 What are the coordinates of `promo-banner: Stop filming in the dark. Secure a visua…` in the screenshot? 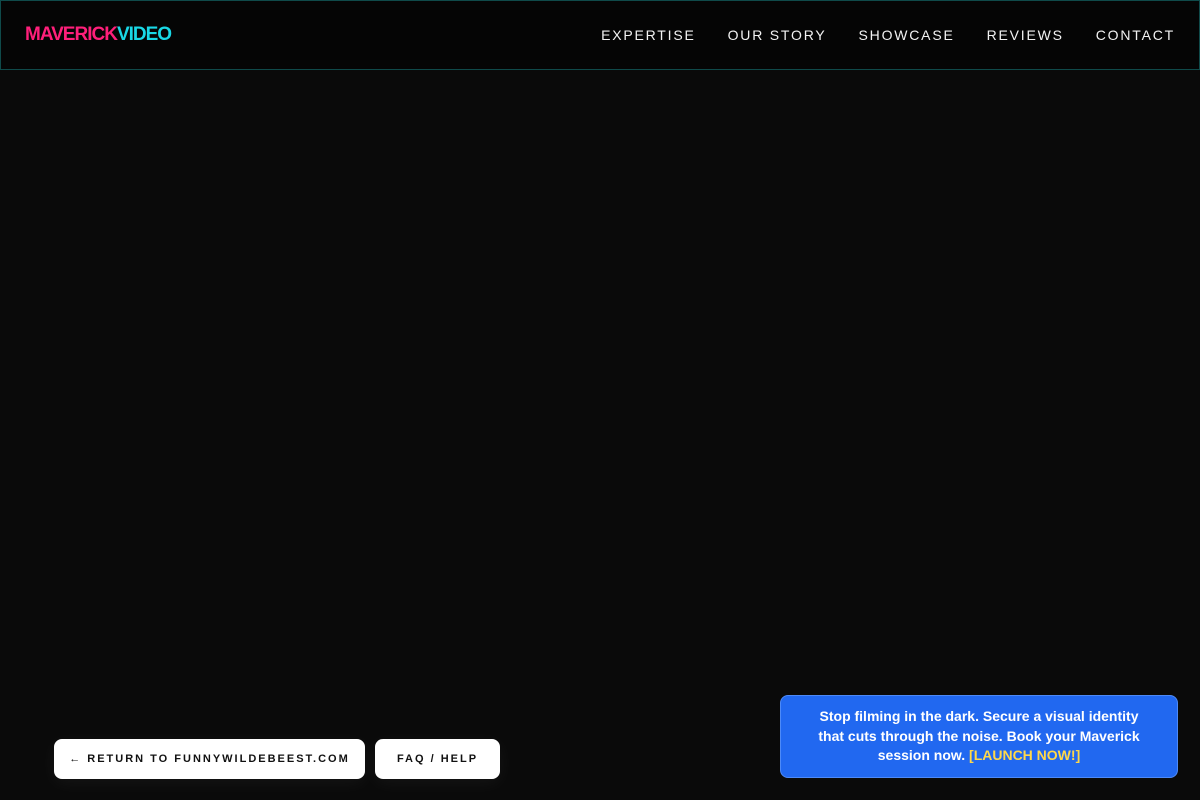 It's located at (979, 736).